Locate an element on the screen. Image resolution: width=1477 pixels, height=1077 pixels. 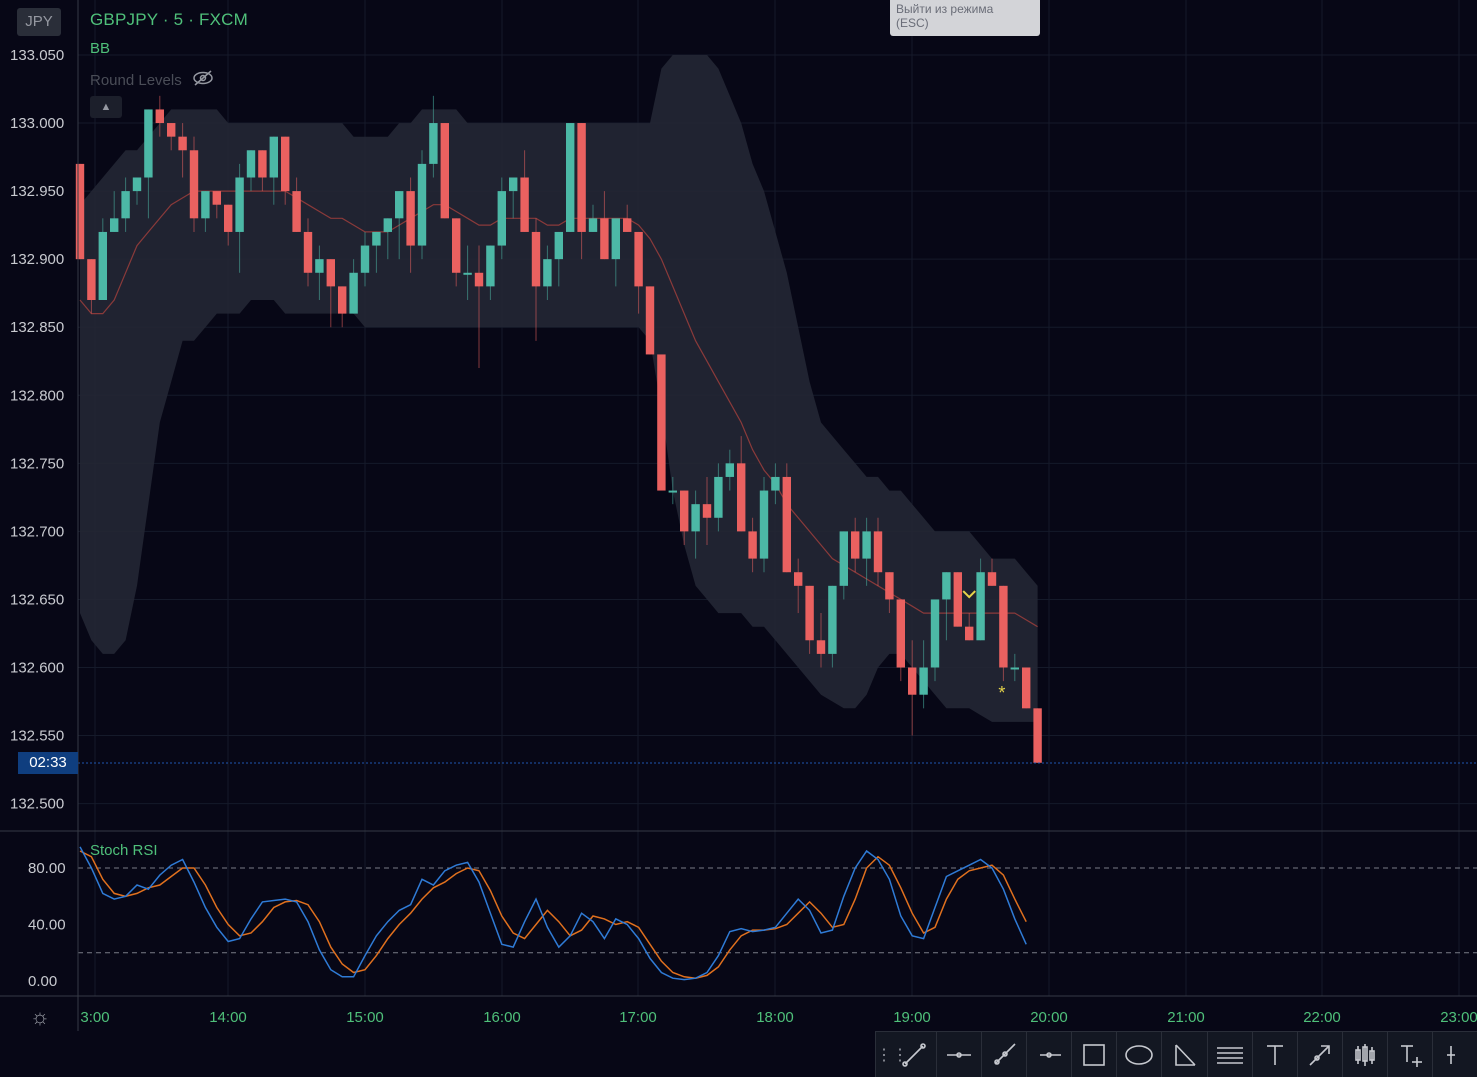
indicator-round-levels-label: Round Levels is located at coordinates (136, 80).